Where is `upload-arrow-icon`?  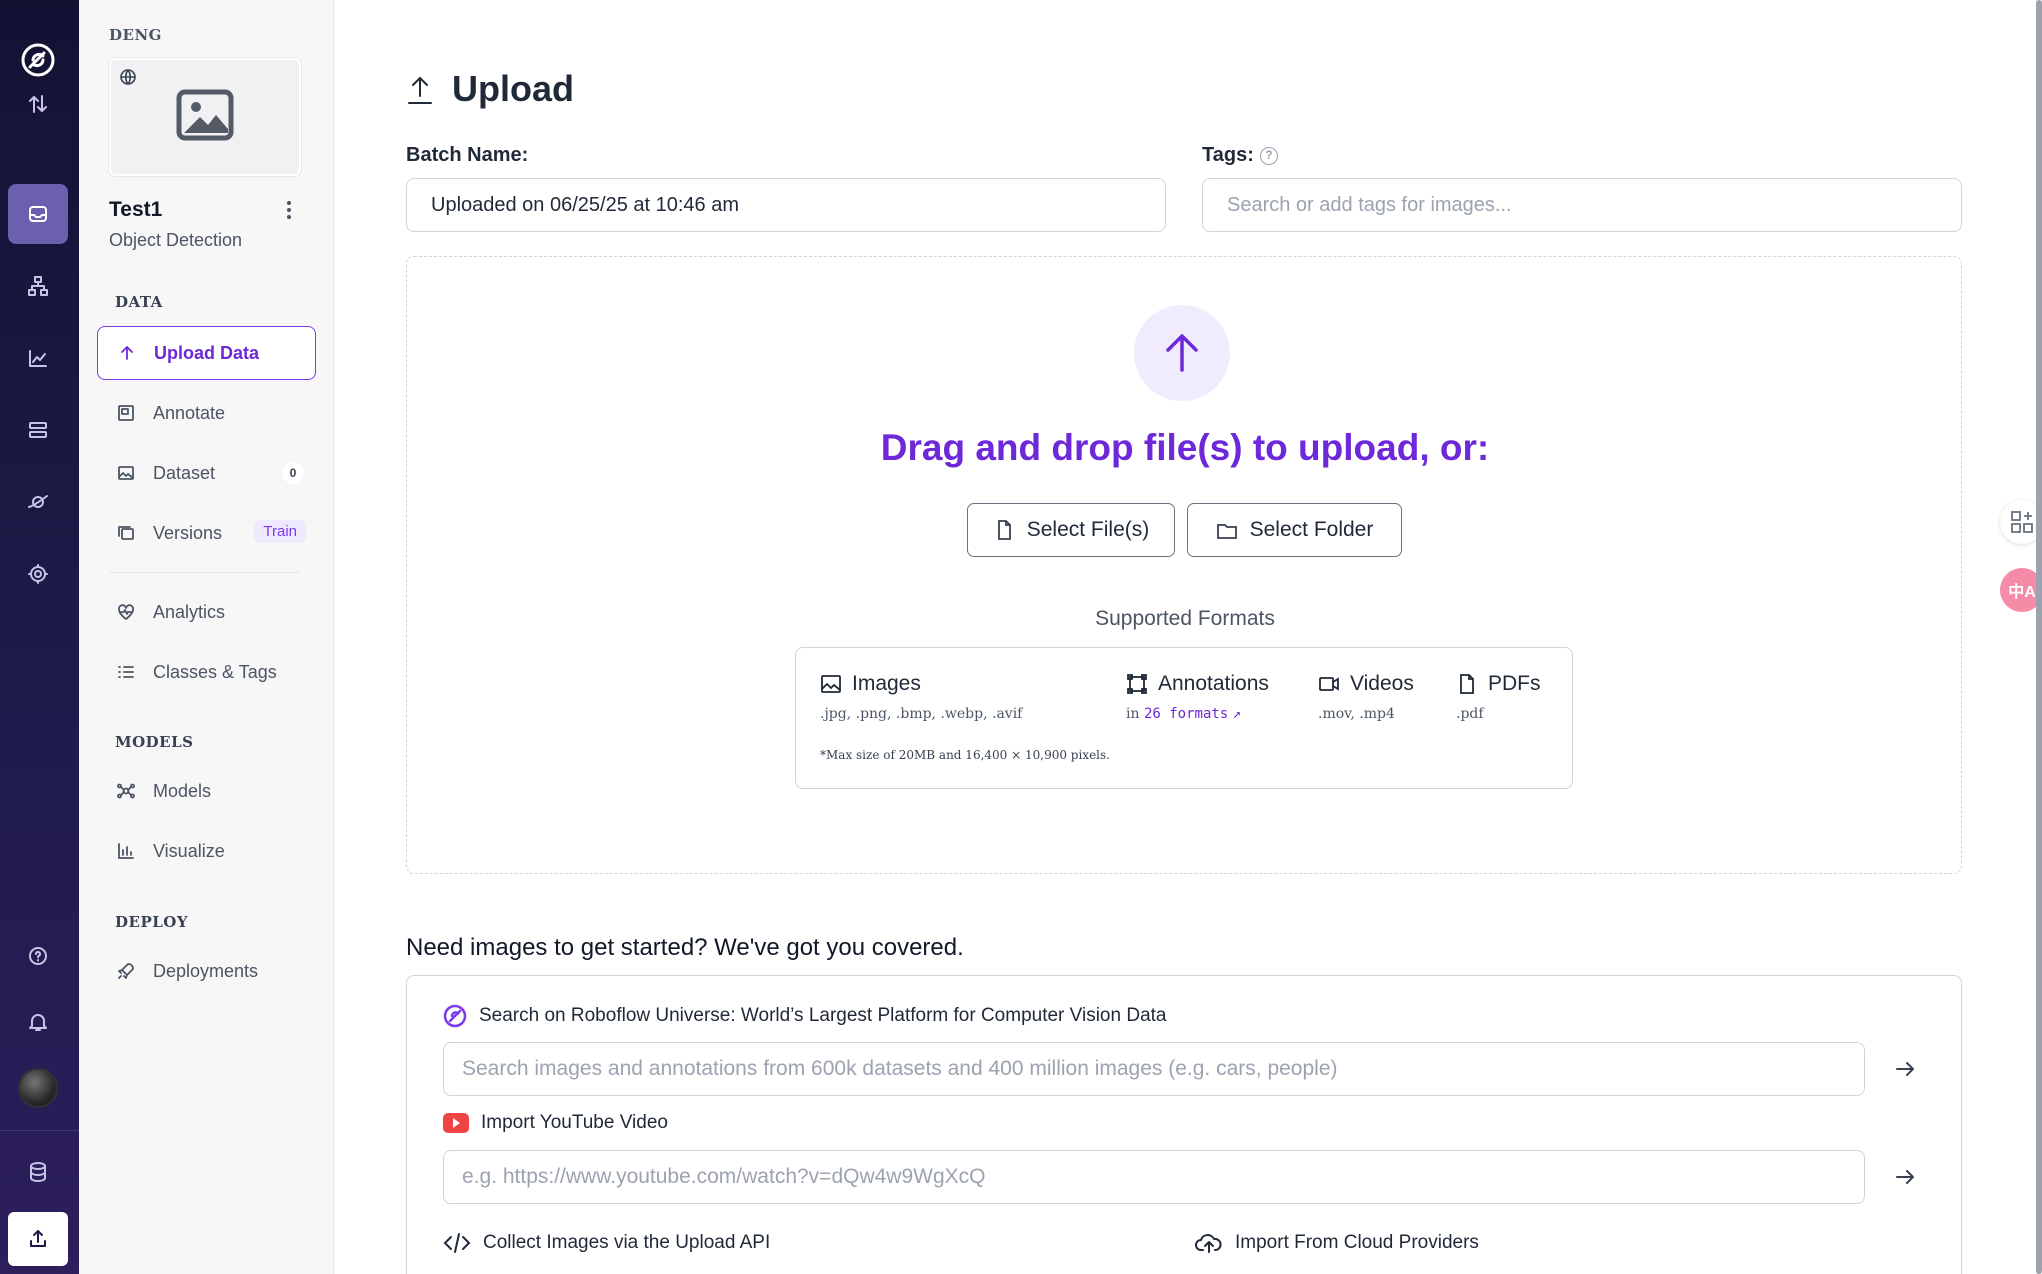
upload-arrow-icon is located at coordinates (1182, 353).